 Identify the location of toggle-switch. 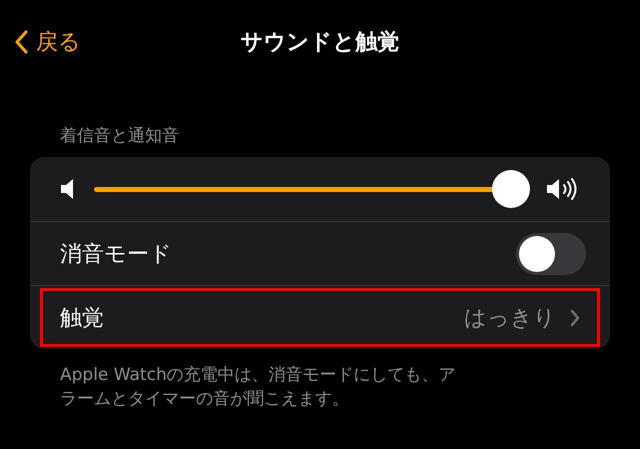
(551, 253).